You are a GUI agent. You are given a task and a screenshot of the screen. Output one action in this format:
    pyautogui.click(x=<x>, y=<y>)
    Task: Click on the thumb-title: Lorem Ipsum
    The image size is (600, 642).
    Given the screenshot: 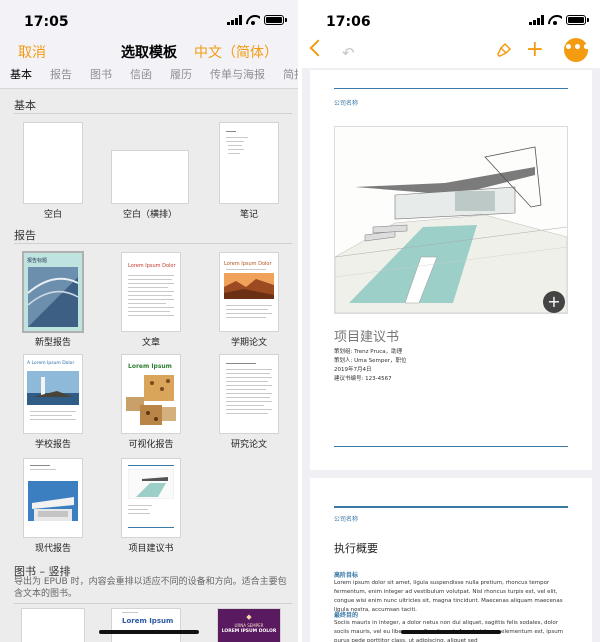 What is the action you would take?
    pyautogui.click(x=150, y=366)
    